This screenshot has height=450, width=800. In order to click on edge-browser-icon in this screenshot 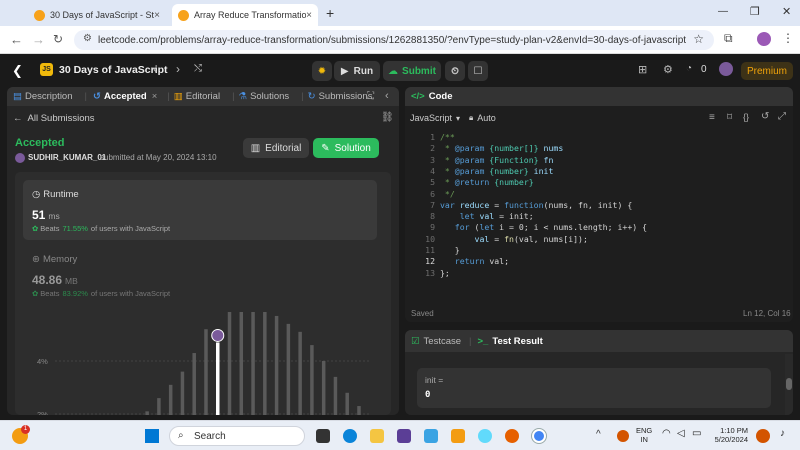, I will do `click(350, 436)`.